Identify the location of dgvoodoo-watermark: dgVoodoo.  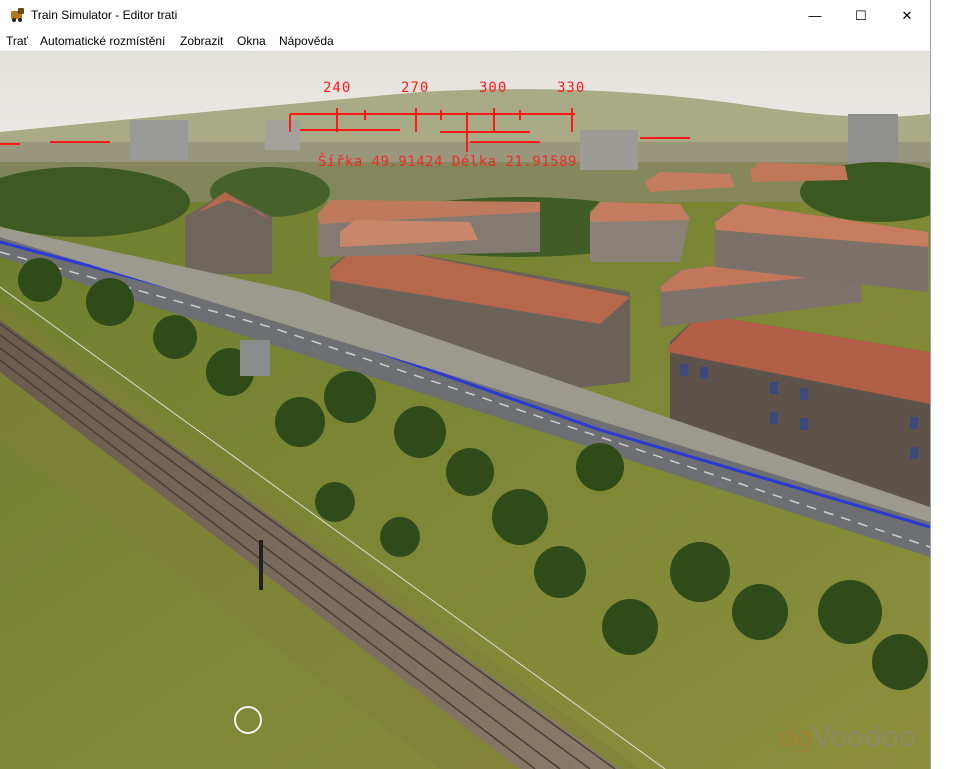
(846, 736).